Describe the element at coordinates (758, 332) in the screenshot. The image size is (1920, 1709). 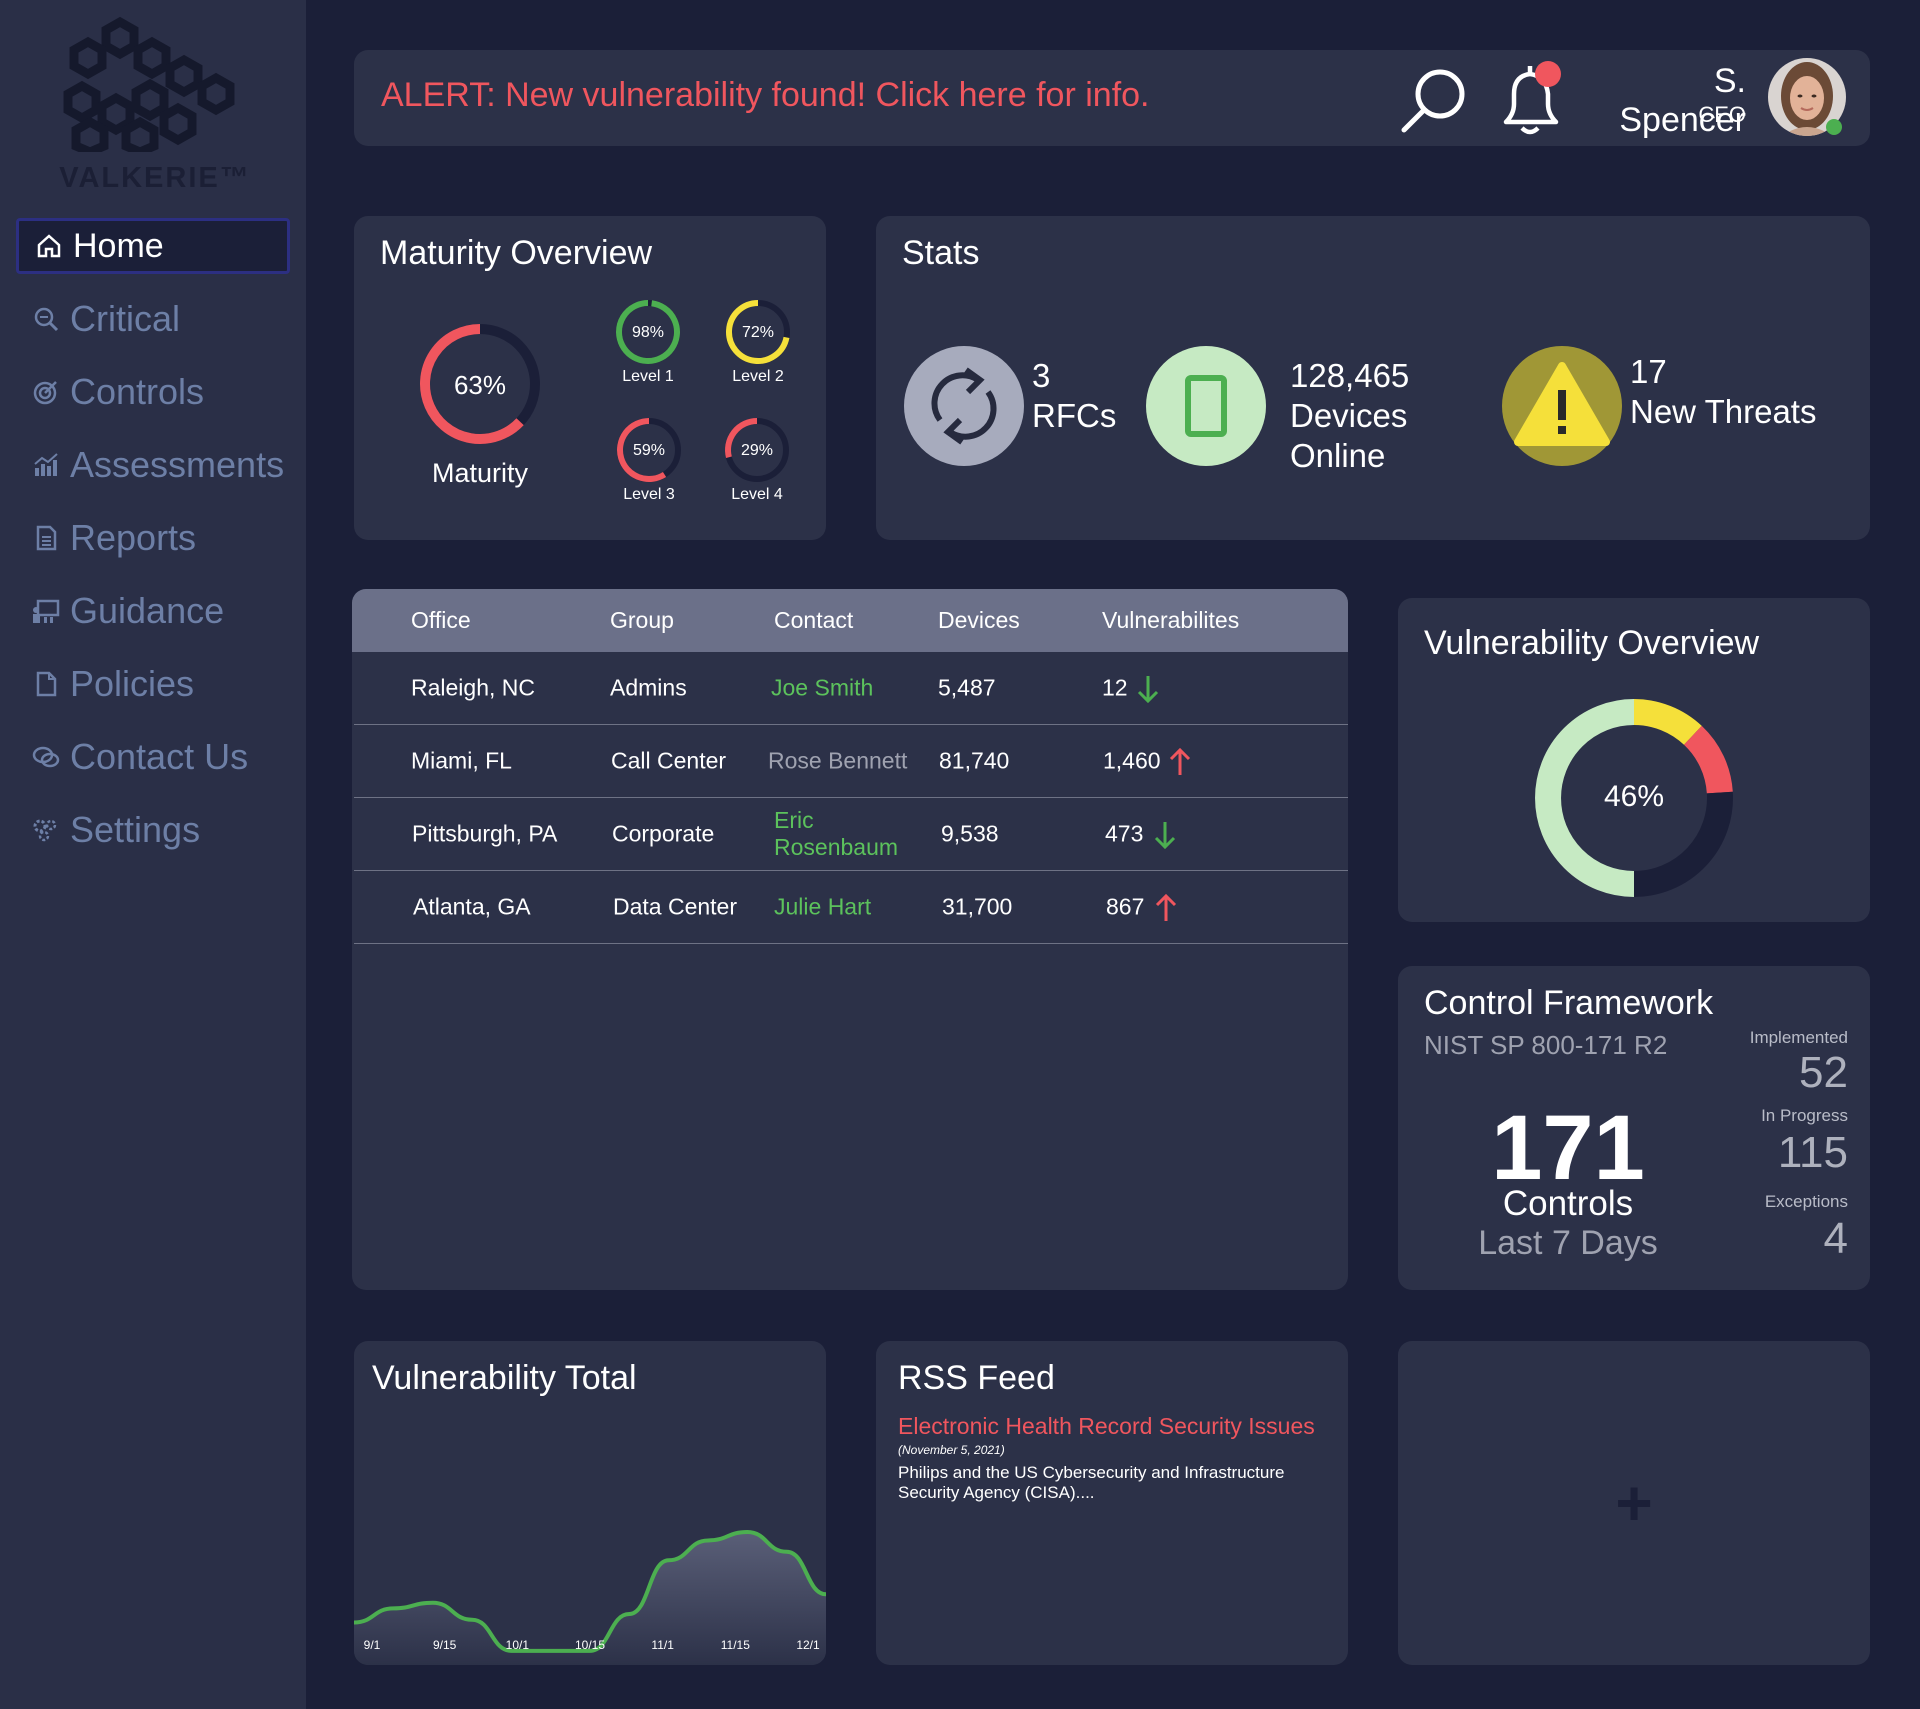
I see `level-2-value: 72%` at that location.